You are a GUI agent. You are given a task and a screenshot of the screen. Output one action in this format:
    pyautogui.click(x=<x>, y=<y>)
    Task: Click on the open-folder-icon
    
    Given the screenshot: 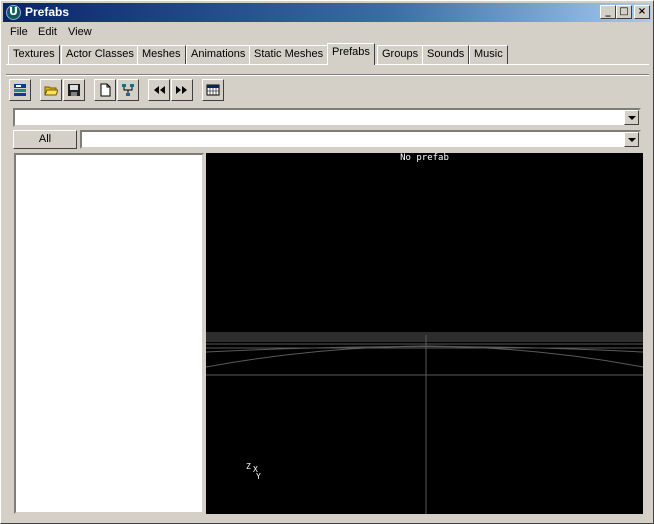 What is the action you would take?
    pyautogui.click(x=51, y=91)
    